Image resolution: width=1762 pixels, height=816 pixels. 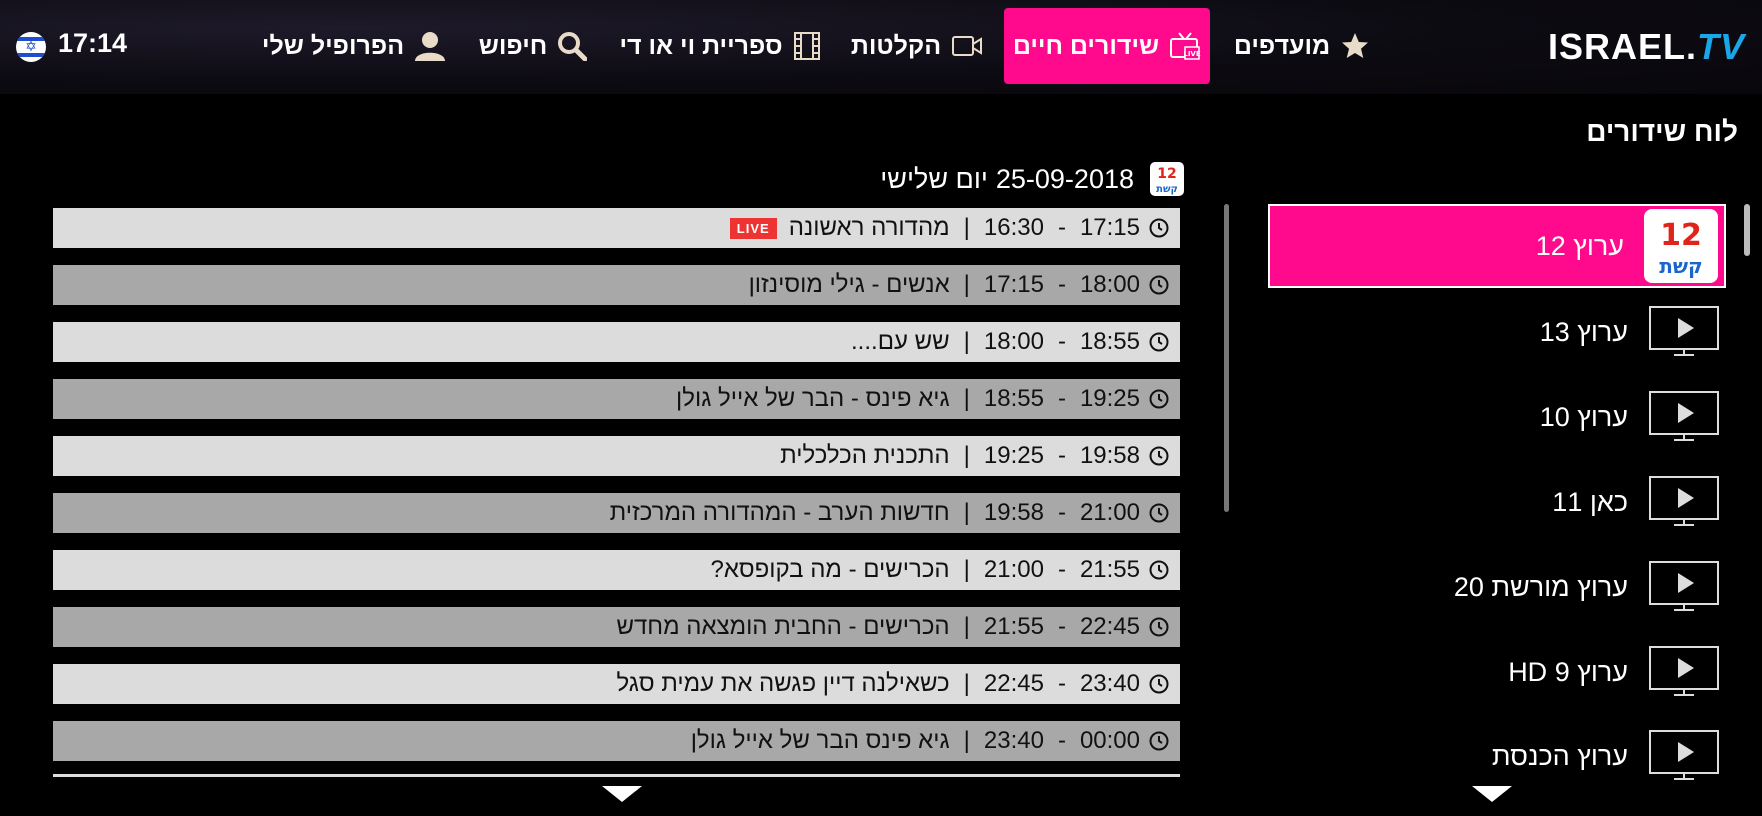 What do you see at coordinates (1497, 502) in the screenshot?
I see `channel-item-kan-11: כאן 11` at bounding box center [1497, 502].